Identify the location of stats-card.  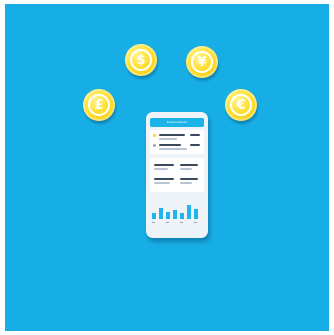
(177, 175).